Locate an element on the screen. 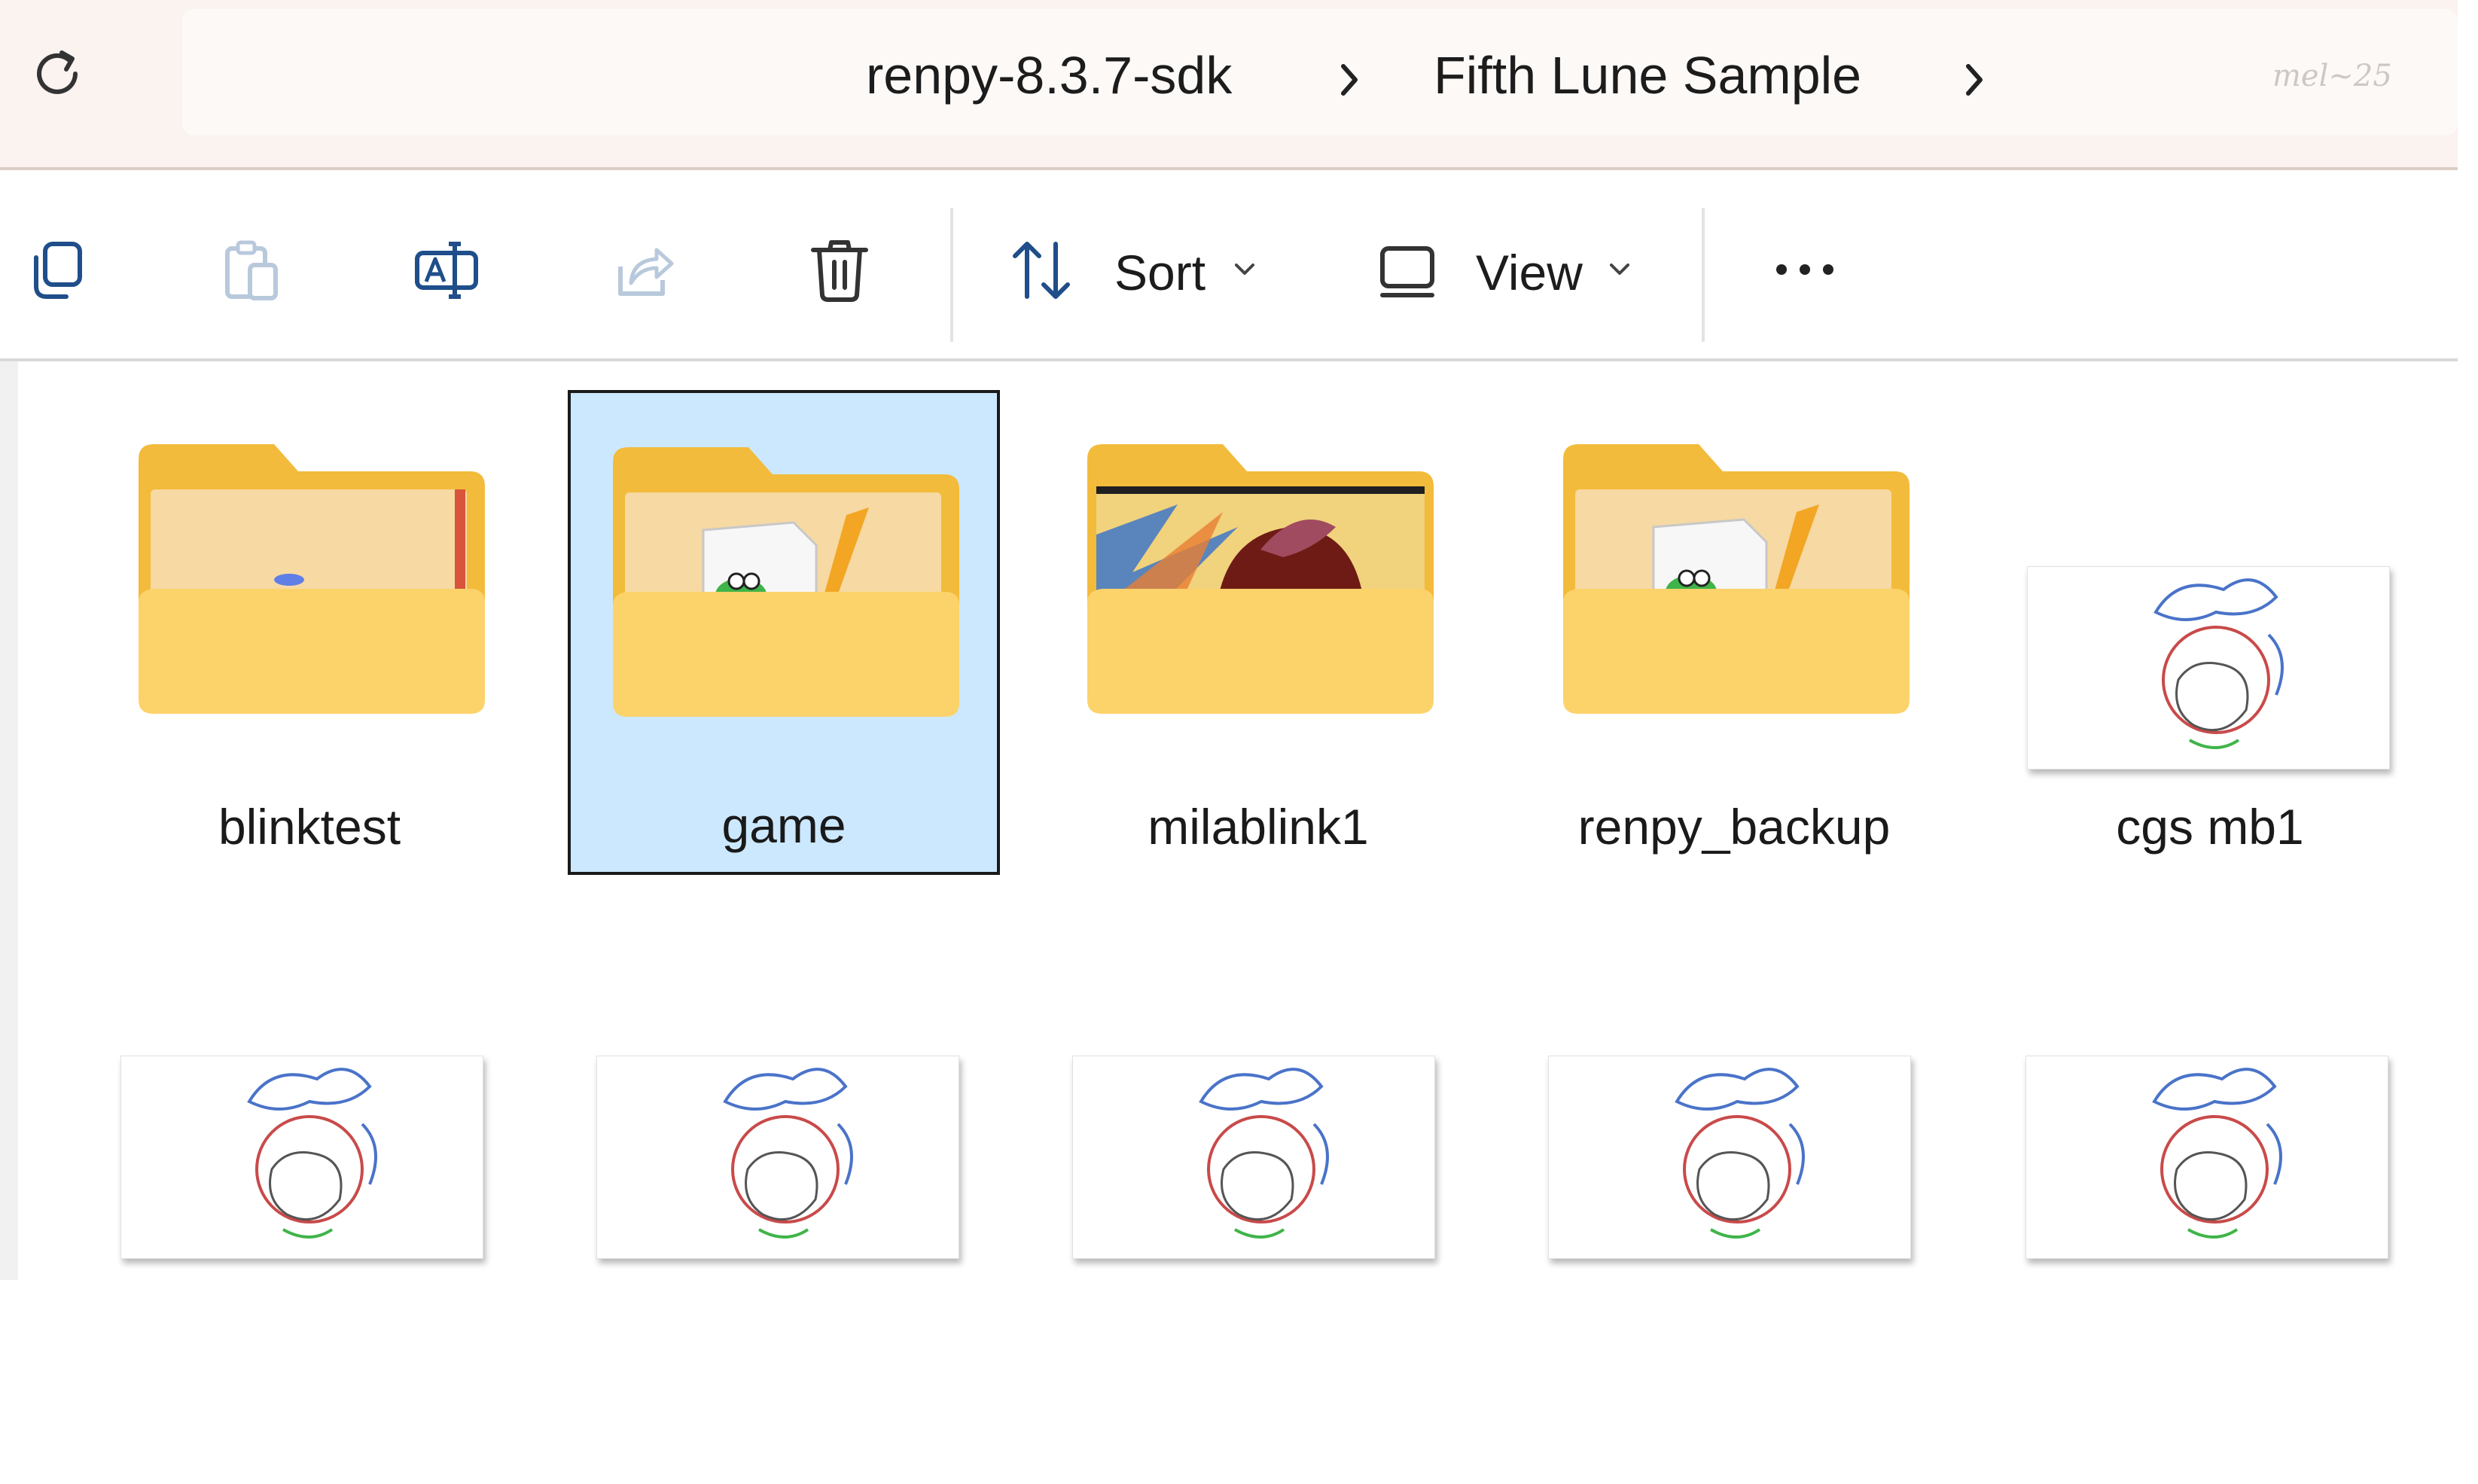 The image size is (2478, 1484). delete-icon is located at coordinates (840, 270).